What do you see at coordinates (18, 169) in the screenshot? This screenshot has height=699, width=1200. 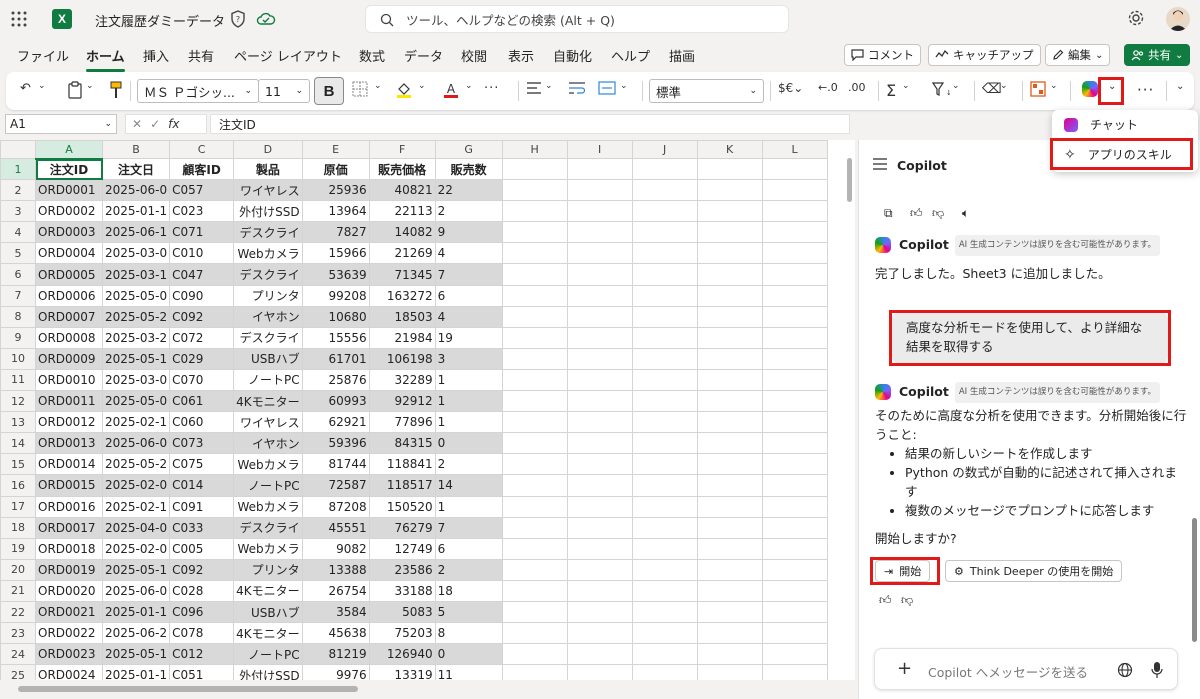 I see `row-header: 1` at bounding box center [18, 169].